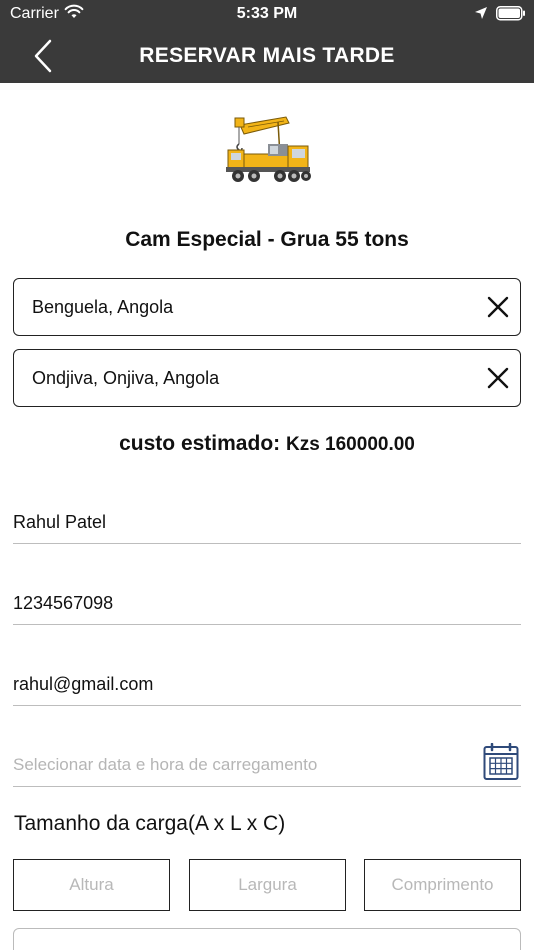 This screenshot has width=534, height=950. I want to click on header-bar: RESERVAR MAIS TARDE, so click(267, 55).